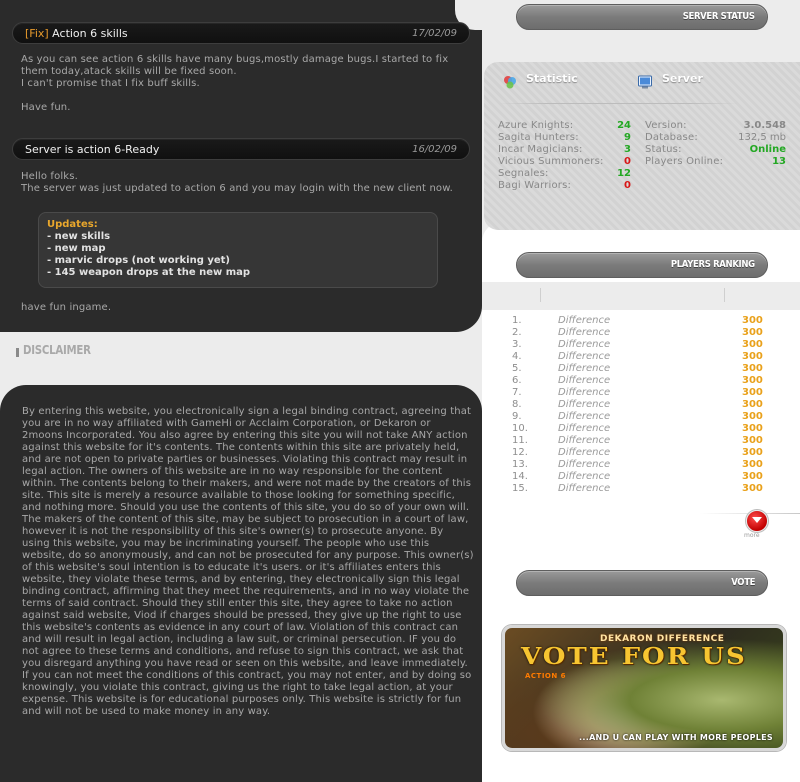 Image resolution: width=800 pixels, height=782 pixels. What do you see at coordinates (241, 358) in the screenshot?
I see `disclaimer-header-area` at bounding box center [241, 358].